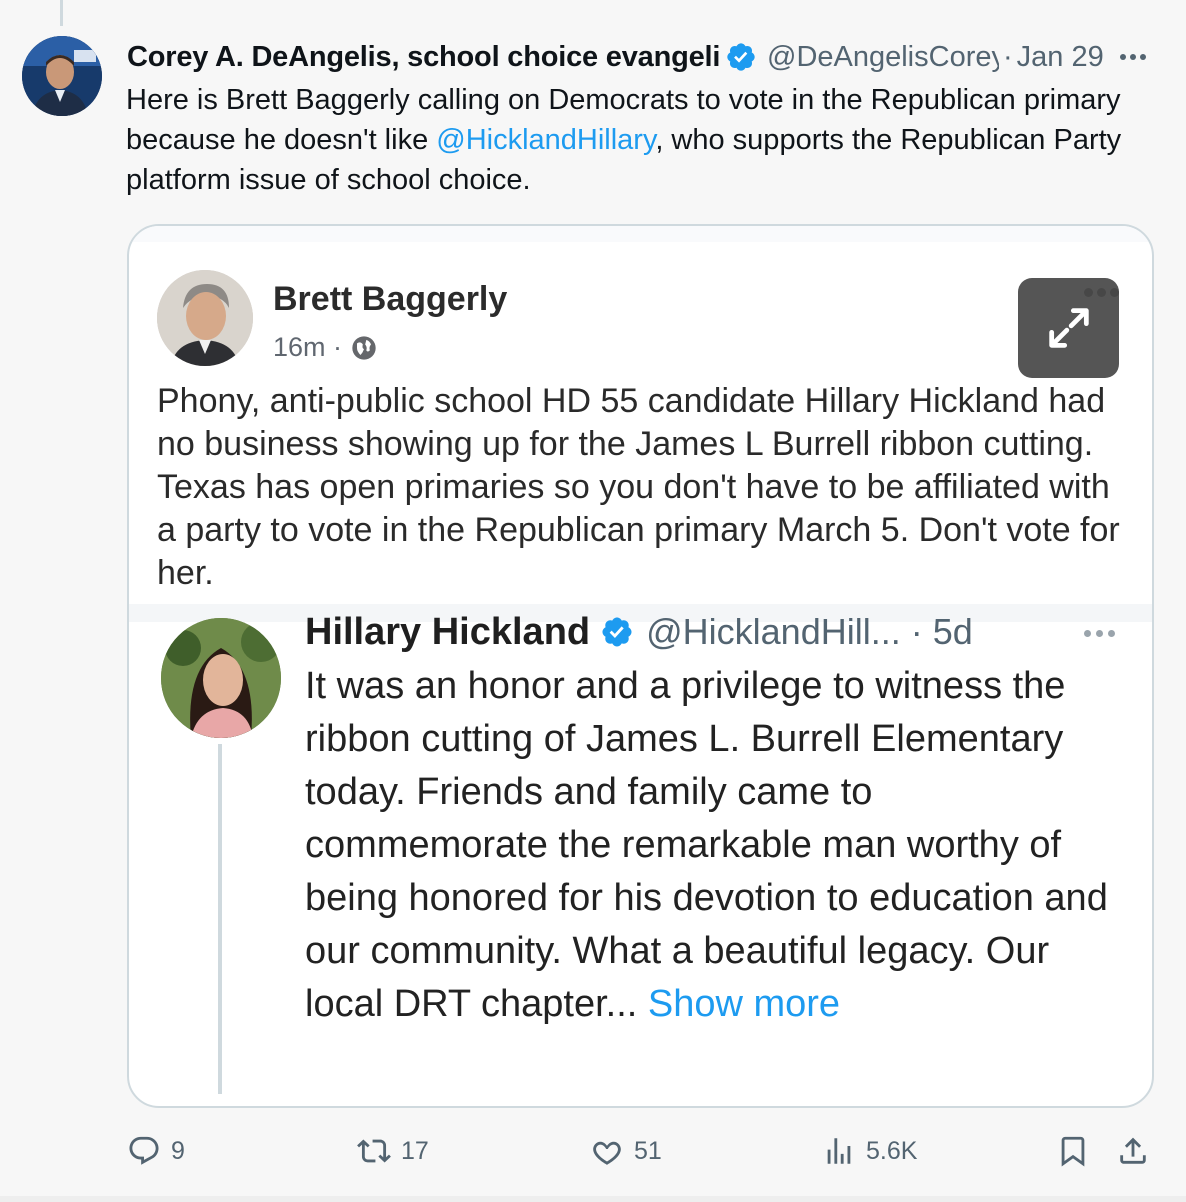 Image resolution: width=1186 pixels, height=1202 pixels. I want to click on views-count: 5.6K, so click(892, 1150).